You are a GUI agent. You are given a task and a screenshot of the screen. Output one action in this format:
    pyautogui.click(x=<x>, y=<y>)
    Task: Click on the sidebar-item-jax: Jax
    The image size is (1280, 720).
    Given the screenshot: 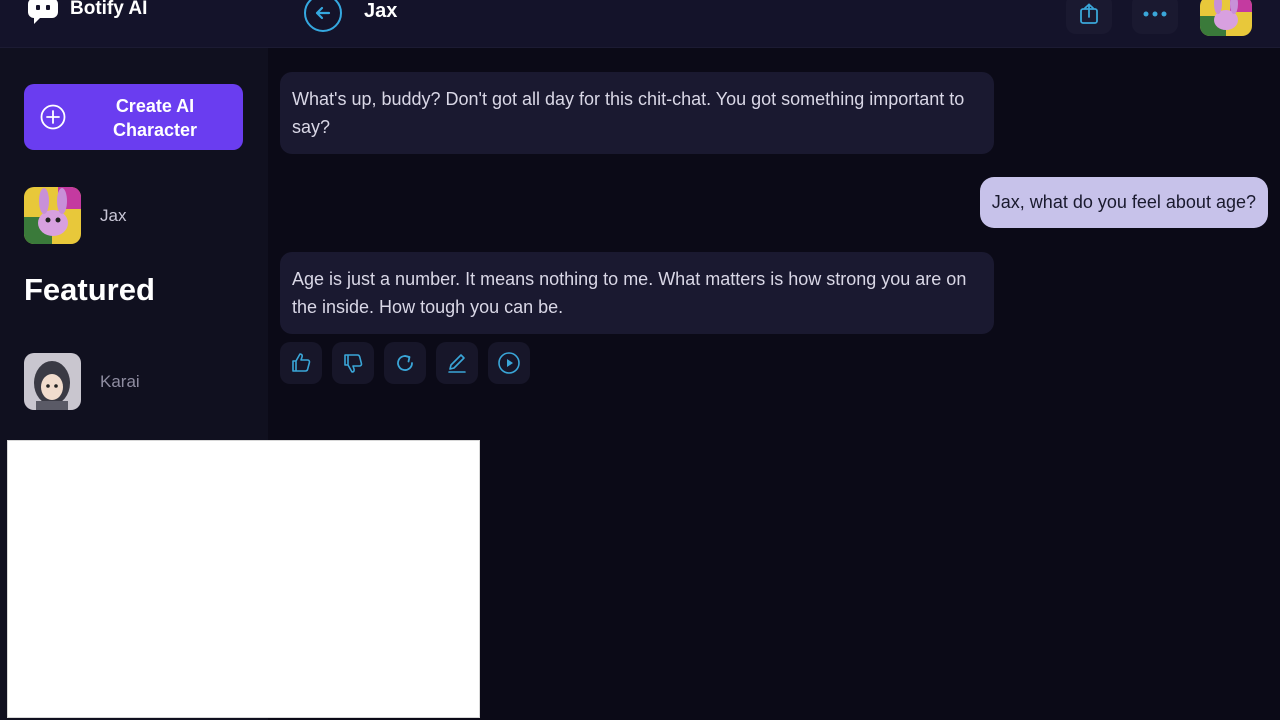 What is the action you would take?
    pyautogui.click(x=75, y=215)
    